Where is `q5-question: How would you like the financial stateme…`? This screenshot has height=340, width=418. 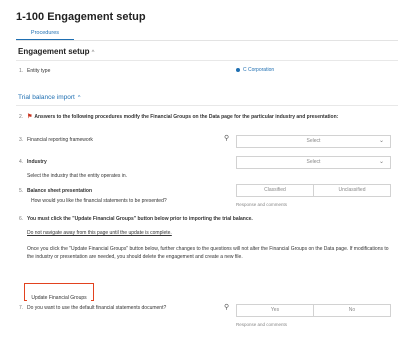 q5-question: How would you like the financial stateme… is located at coordinates (99, 201).